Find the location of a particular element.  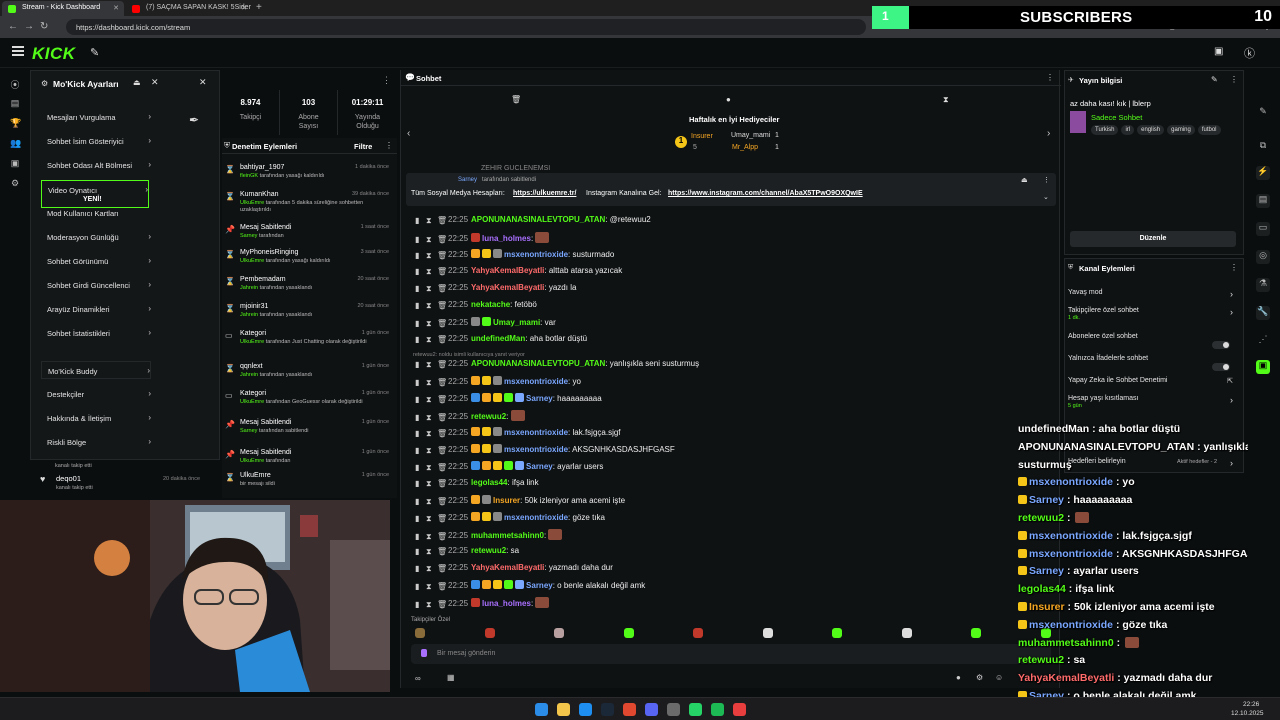

obs-icon is located at coordinates (739, 709).